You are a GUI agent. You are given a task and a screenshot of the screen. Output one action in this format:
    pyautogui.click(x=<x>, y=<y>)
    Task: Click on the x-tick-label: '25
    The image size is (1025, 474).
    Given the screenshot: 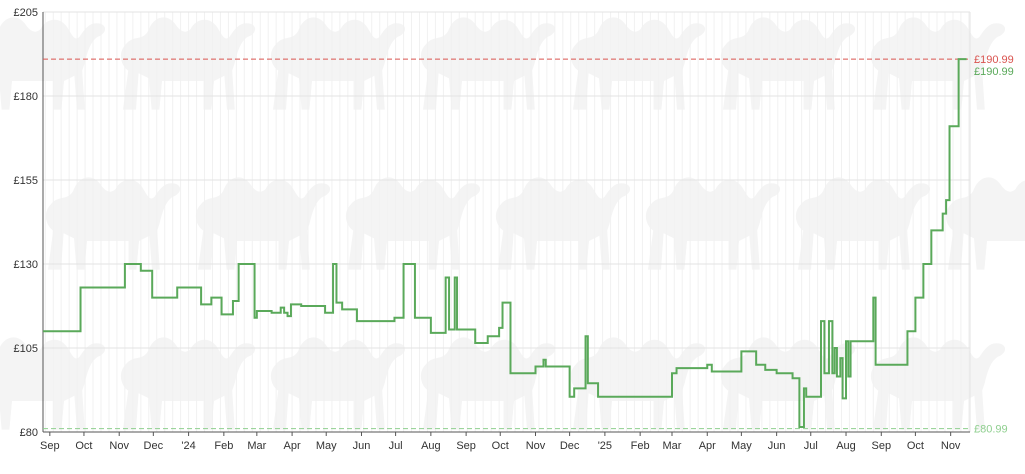 What is the action you would take?
    pyautogui.click(x=605, y=446)
    